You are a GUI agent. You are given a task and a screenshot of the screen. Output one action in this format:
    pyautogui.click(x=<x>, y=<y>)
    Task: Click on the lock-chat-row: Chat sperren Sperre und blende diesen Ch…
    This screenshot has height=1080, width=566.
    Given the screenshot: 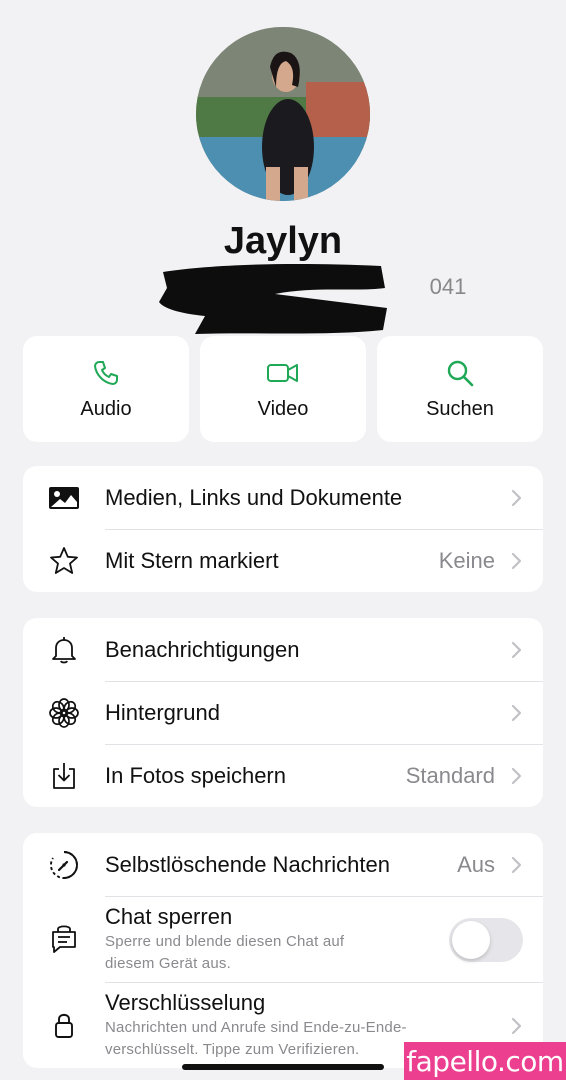 What is the action you would take?
    pyautogui.click(x=283, y=939)
    